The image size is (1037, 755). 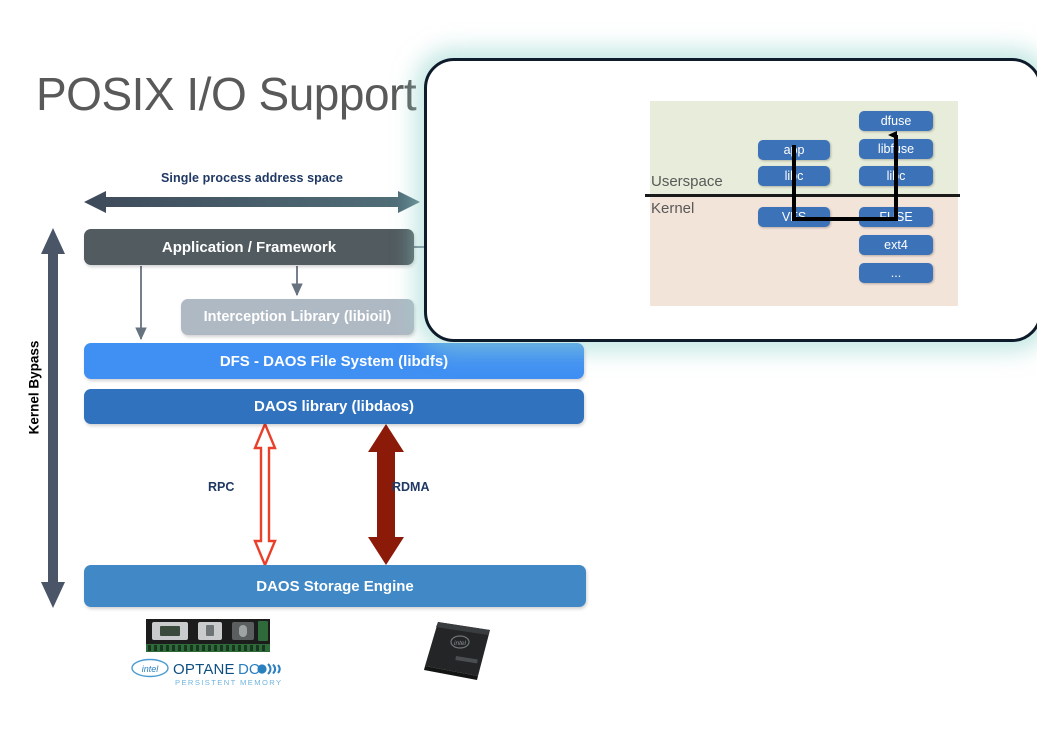 I want to click on inset-block-libc-left: libc, so click(x=794, y=176).